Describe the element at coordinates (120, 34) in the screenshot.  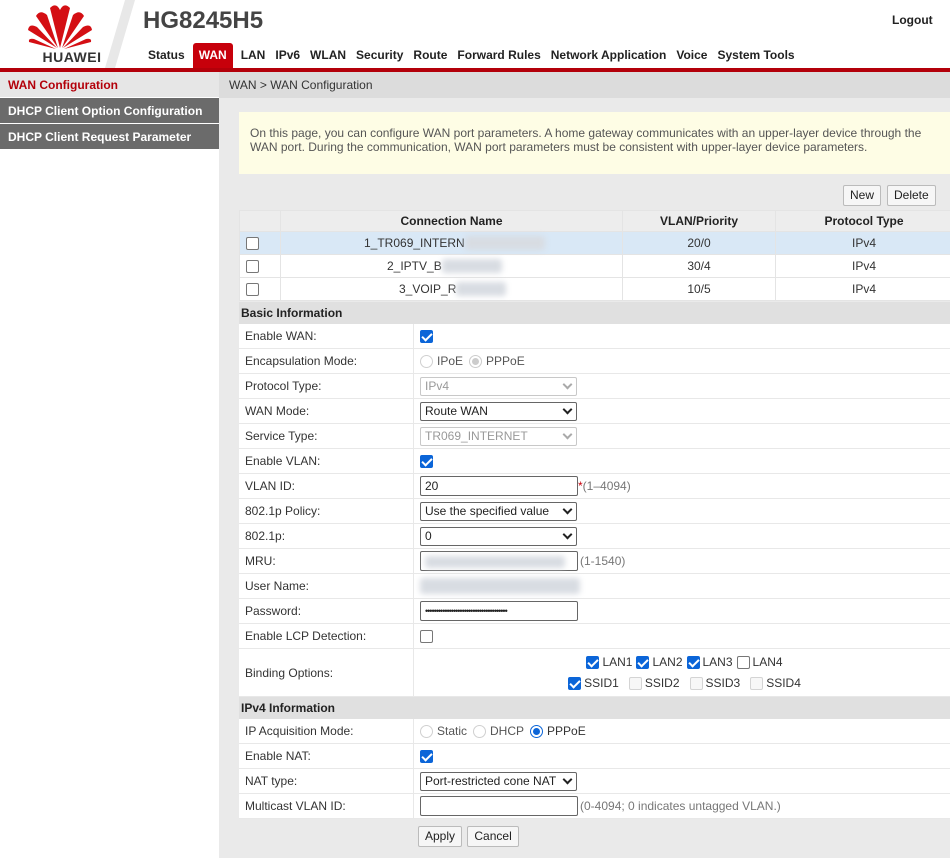
I see `header-divider` at that location.